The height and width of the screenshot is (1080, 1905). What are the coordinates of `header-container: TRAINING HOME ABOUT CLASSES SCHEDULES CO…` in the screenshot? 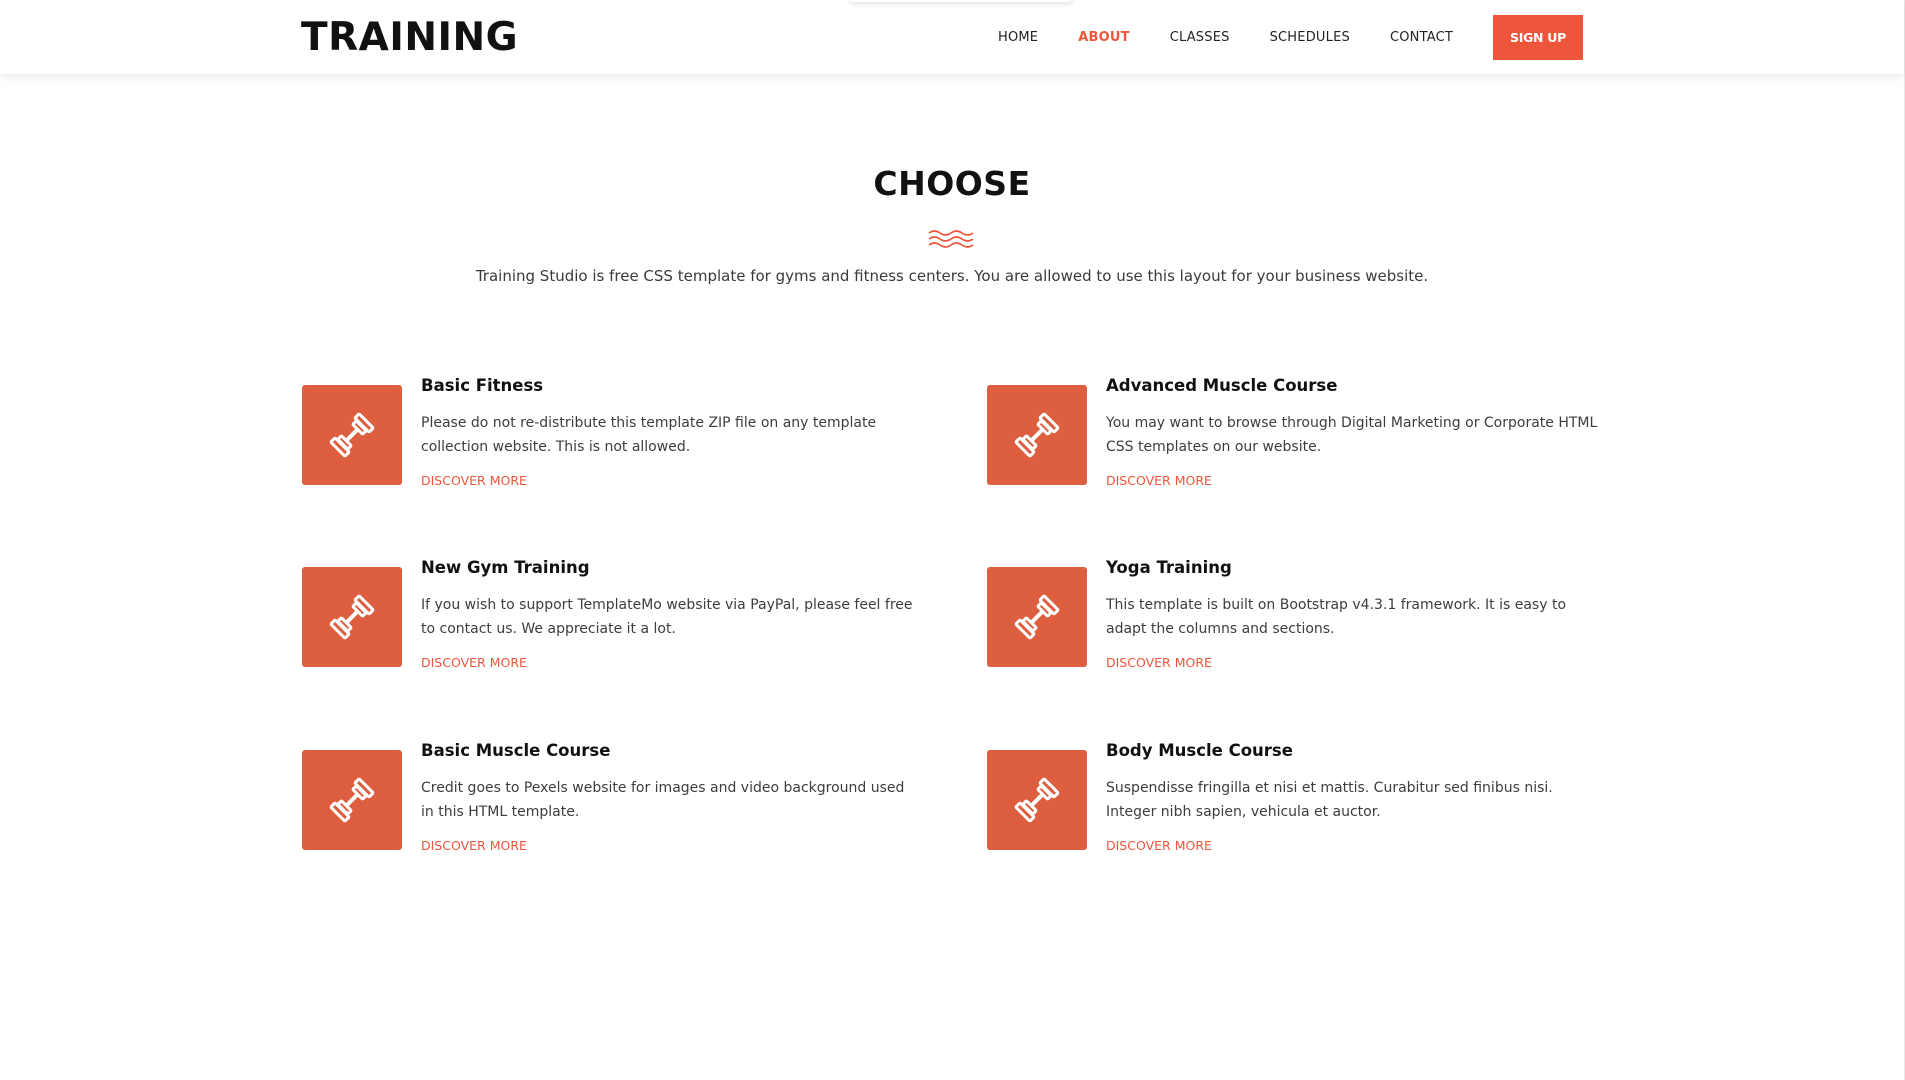 It's located at (942, 37).